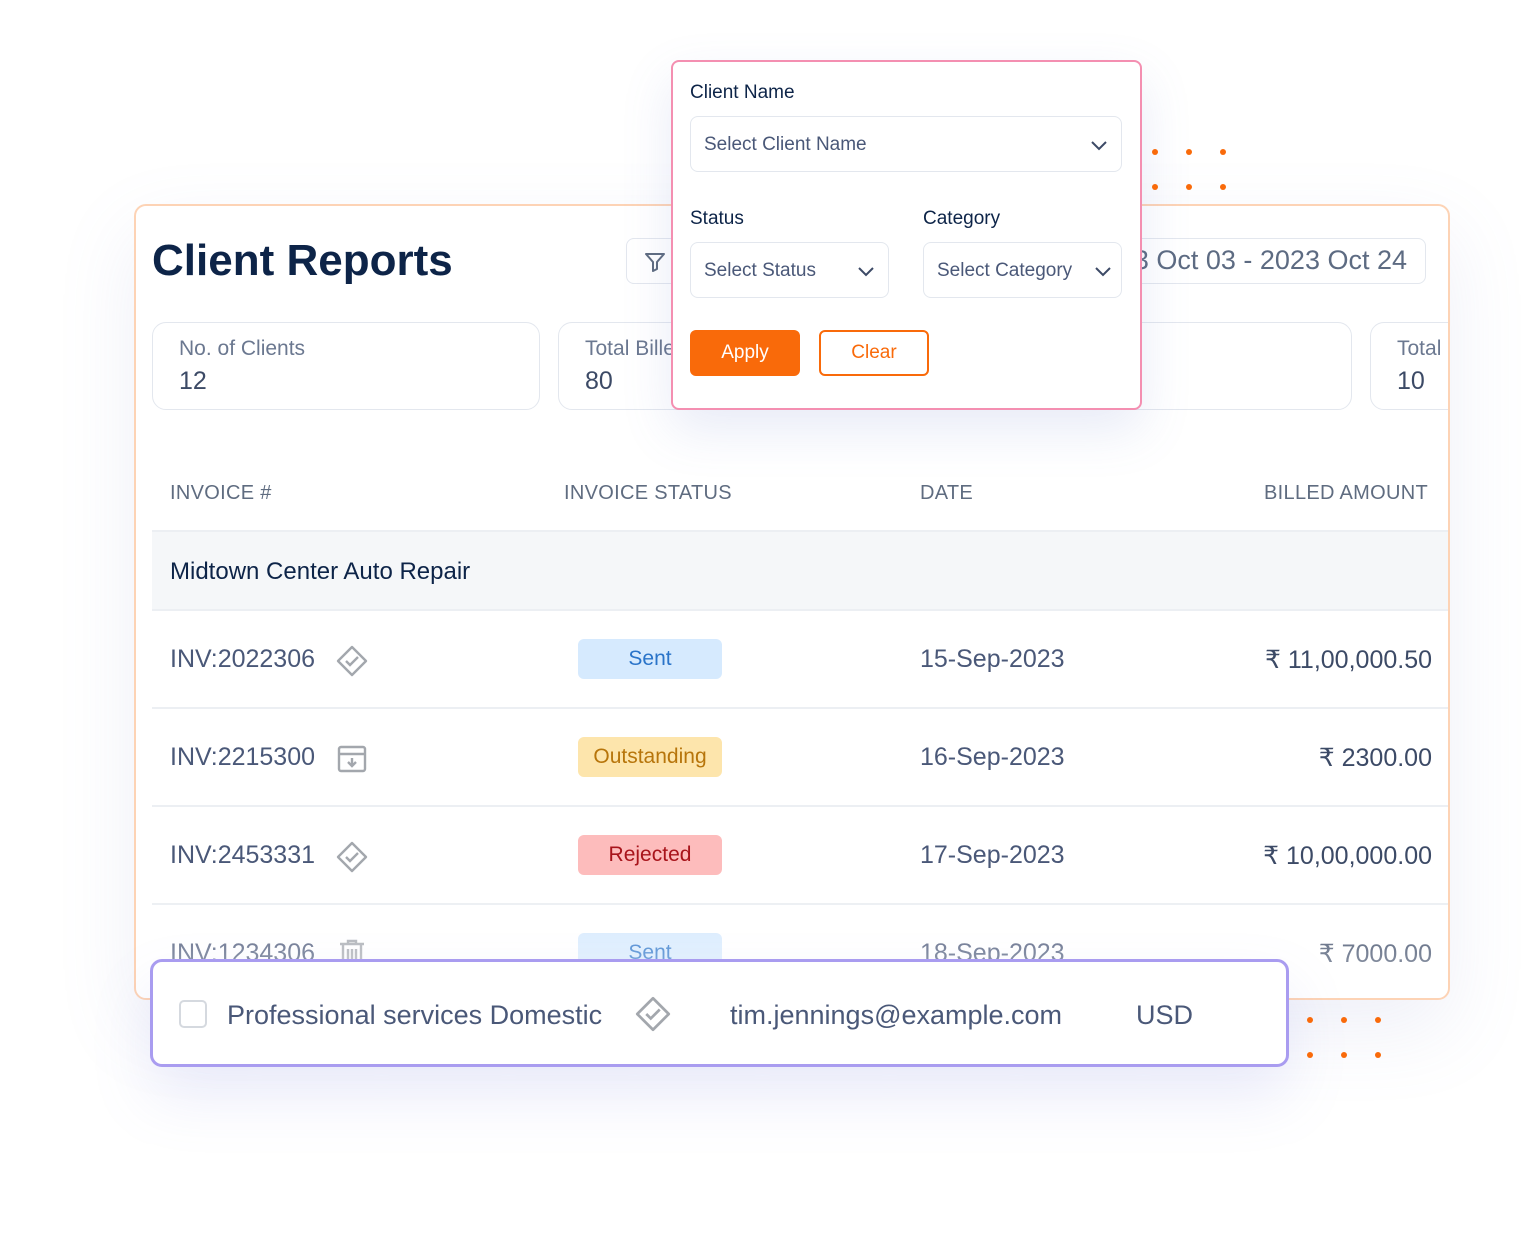 The height and width of the screenshot is (1233, 1532). Describe the element at coordinates (1411, 381) in the screenshot. I see `stat-value: 10` at that location.